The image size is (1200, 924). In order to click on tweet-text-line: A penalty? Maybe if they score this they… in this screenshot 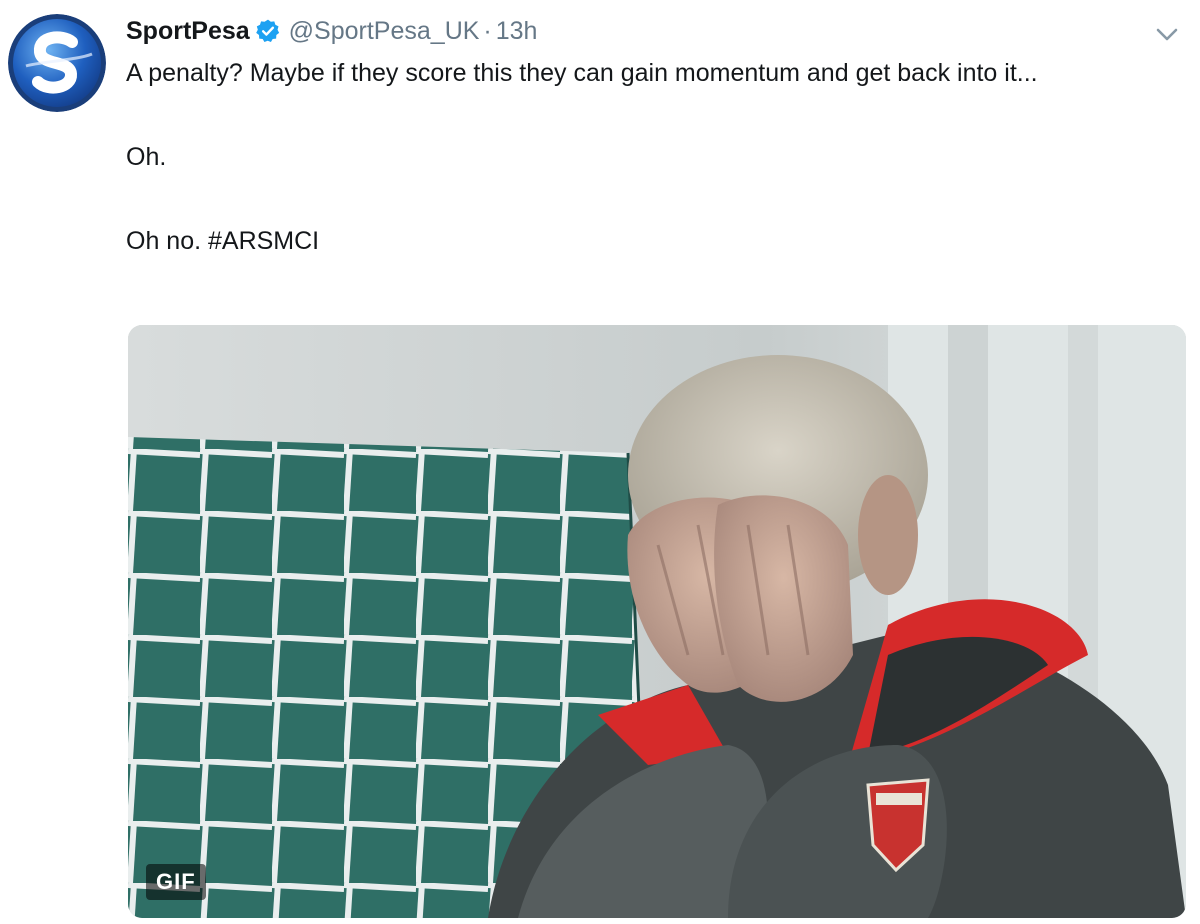, I will do `click(582, 73)`.